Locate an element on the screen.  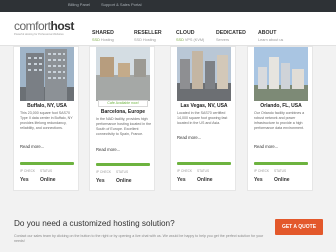
nav-subtitle: Servers is located at coordinates (223, 40).